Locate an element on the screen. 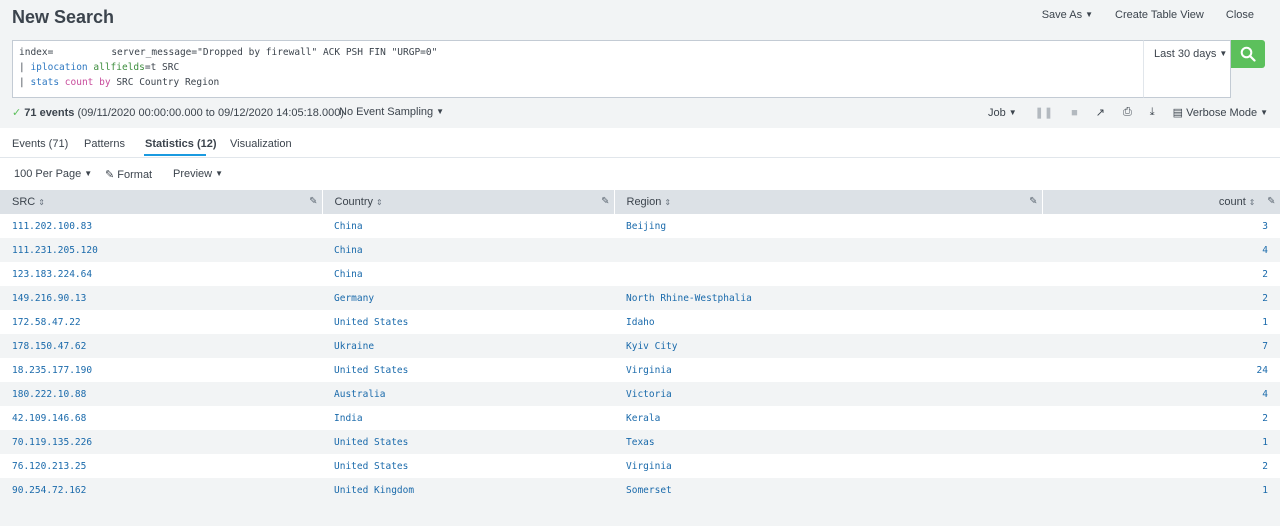 The image size is (1280, 526). sort-icon: ⇕ is located at coordinates (668, 202).